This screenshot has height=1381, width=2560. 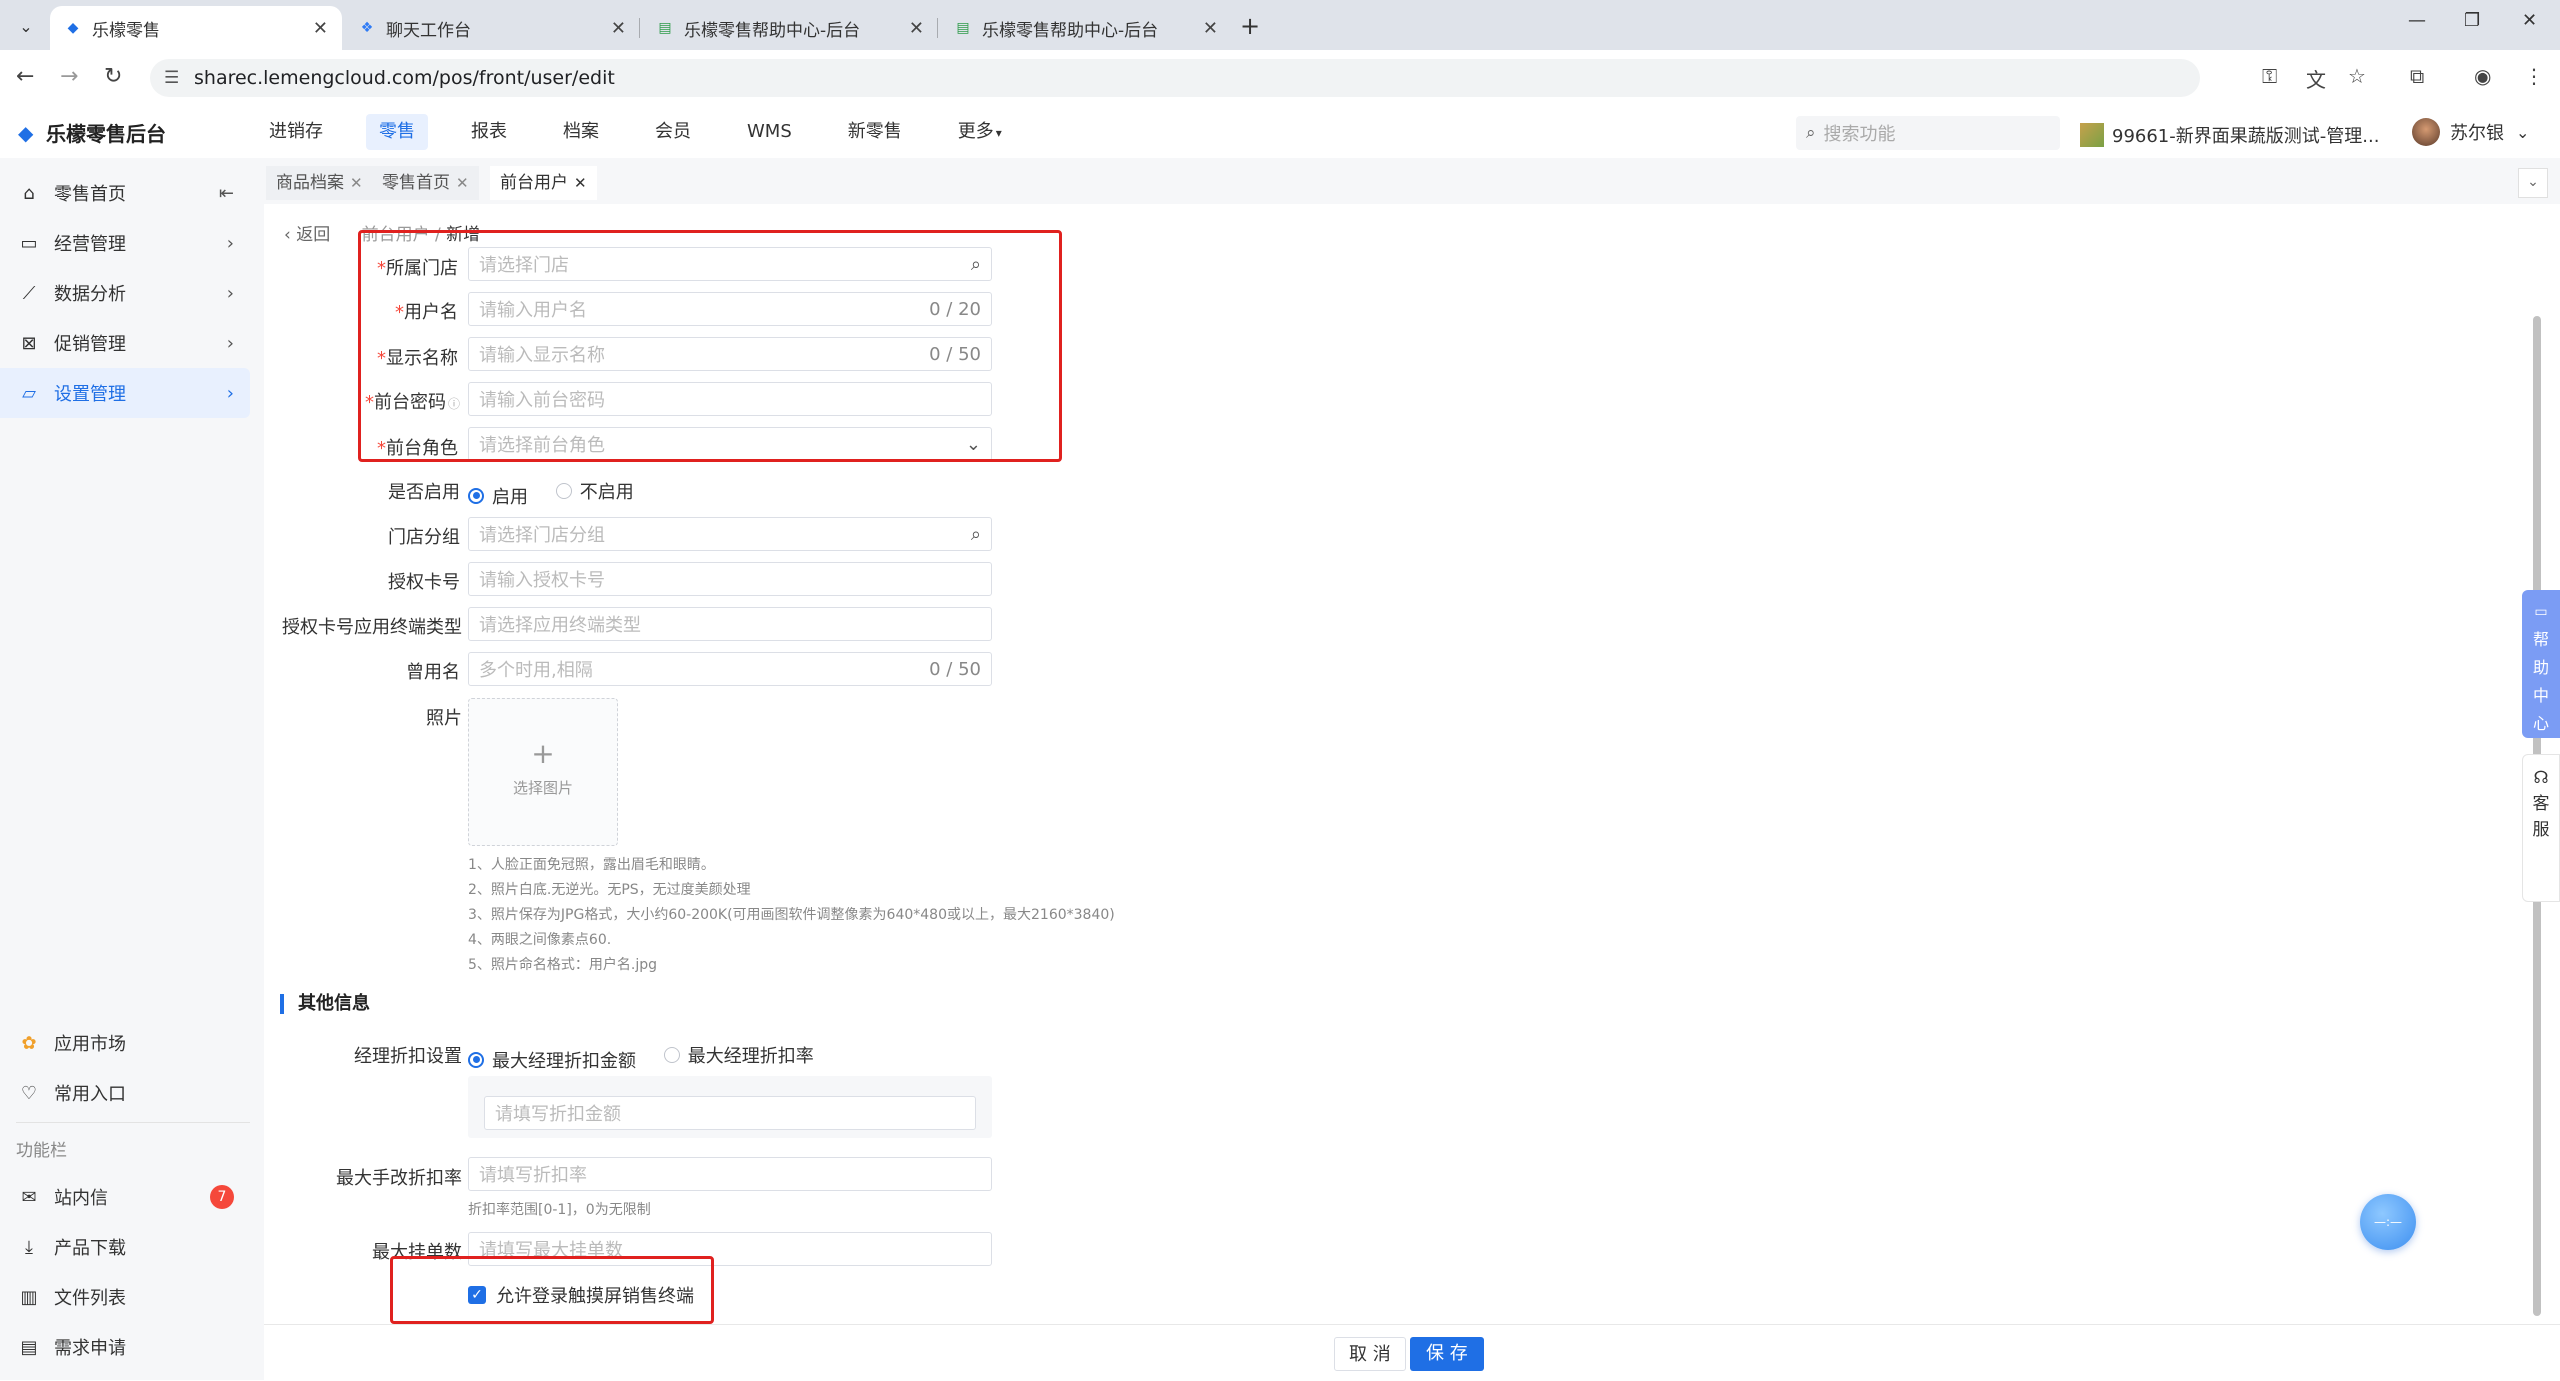 I want to click on sidebar-item-analytics: ⟋ 数据分析 ›, so click(x=125, y=293).